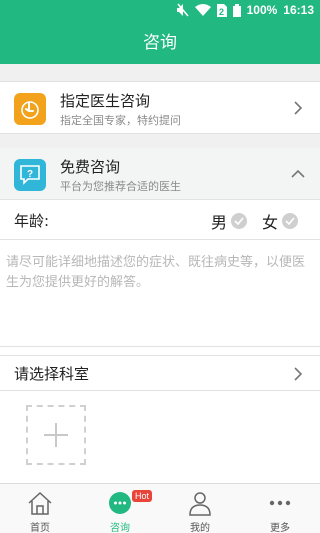 The height and width of the screenshot is (533, 320). I want to click on question-bubble-icon: ?, so click(30, 175).